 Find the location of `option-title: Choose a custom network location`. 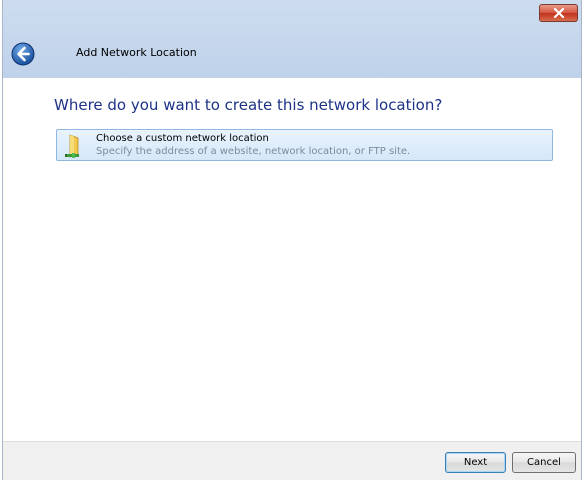

option-title: Choose a custom network location is located at coordinates (182, 138).